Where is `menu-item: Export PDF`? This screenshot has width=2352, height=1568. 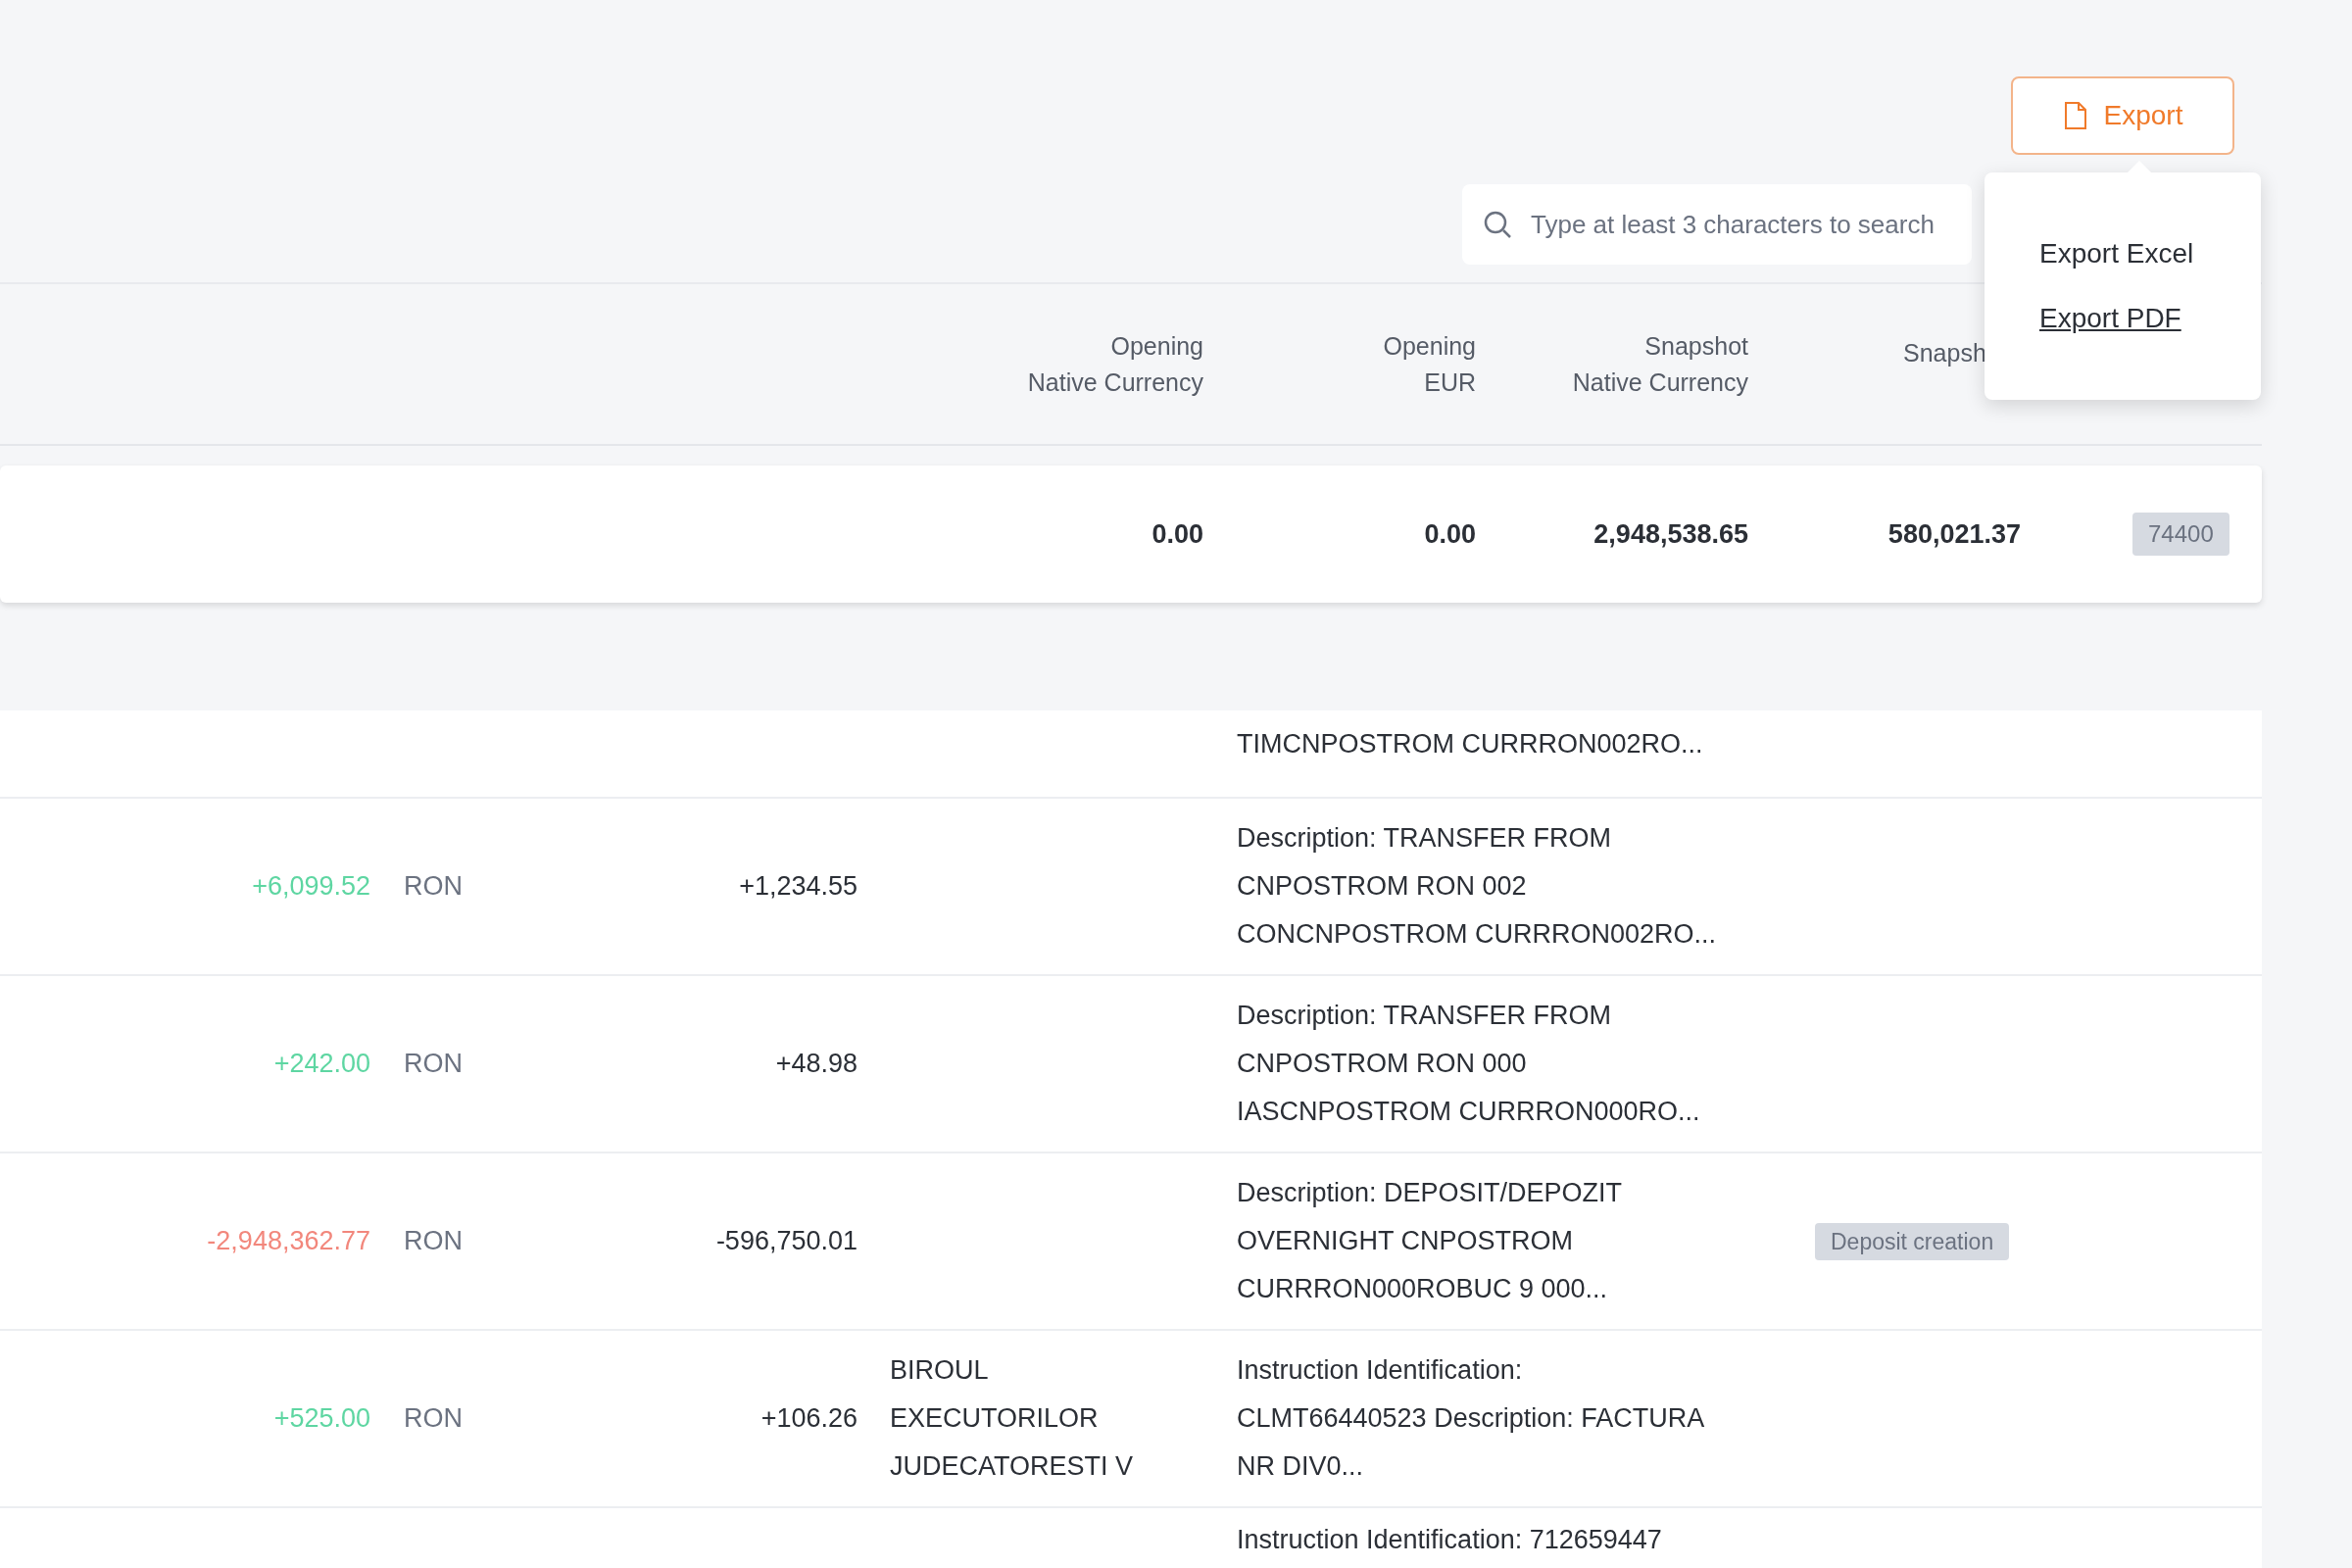
menu-item: Export PDF is located at coordinates (2110, 318).